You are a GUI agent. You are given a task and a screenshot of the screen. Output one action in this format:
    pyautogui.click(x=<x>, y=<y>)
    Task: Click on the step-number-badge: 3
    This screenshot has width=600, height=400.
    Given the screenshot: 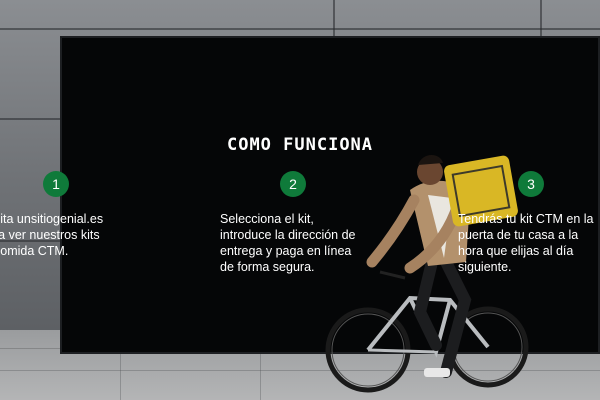 What is the action you would take?
    pyautogui.click(x=531, y=184)
    